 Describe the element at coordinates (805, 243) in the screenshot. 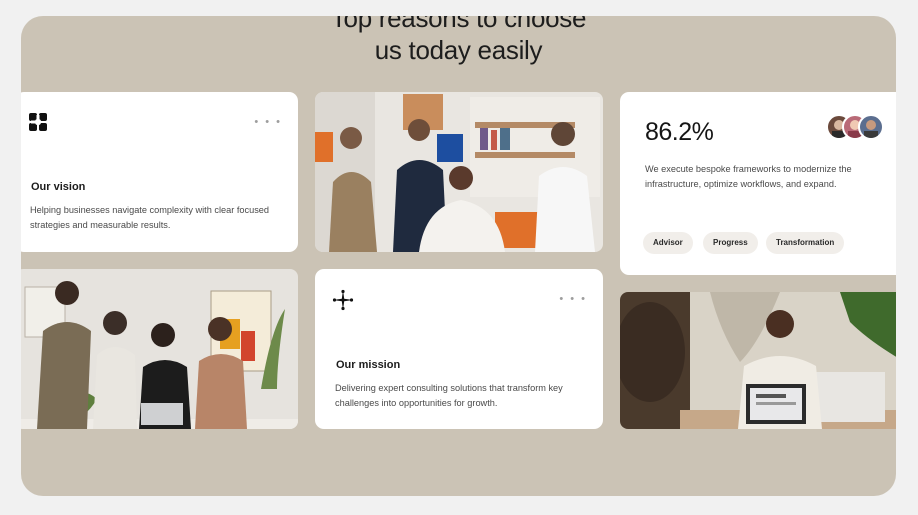

I see `tag-transformation: Transformation` at that location.